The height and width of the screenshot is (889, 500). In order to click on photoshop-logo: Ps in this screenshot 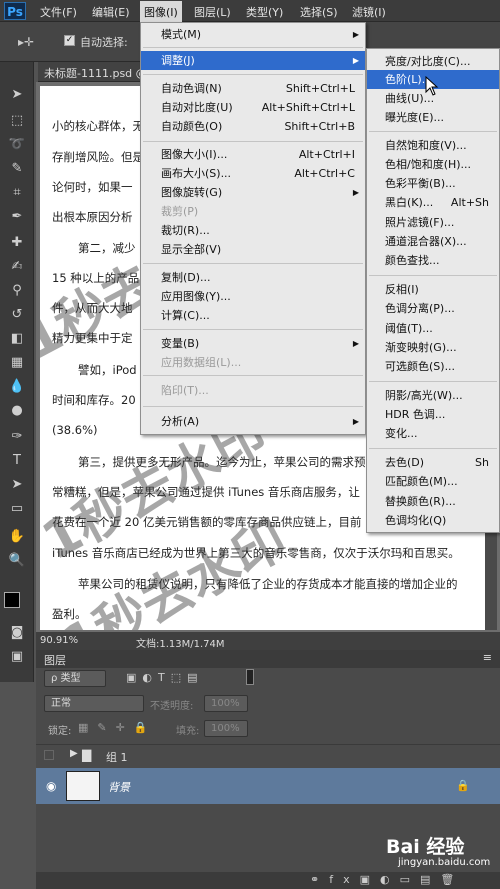, I will do `click(15, 11)`.